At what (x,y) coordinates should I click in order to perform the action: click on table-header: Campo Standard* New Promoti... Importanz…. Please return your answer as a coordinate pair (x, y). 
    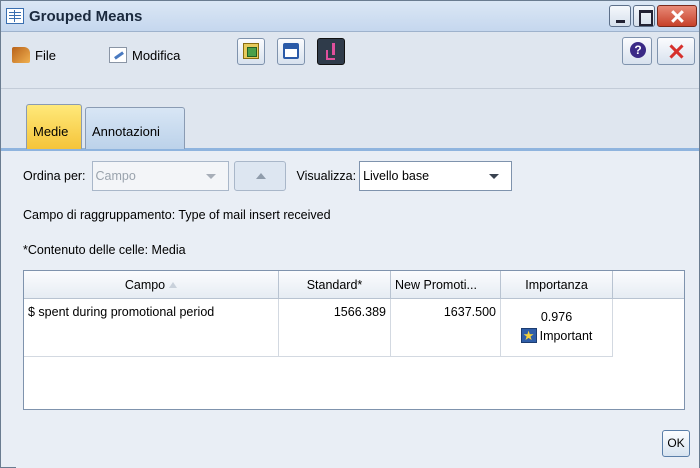
    Looking at the image, I should click on (354, 285).